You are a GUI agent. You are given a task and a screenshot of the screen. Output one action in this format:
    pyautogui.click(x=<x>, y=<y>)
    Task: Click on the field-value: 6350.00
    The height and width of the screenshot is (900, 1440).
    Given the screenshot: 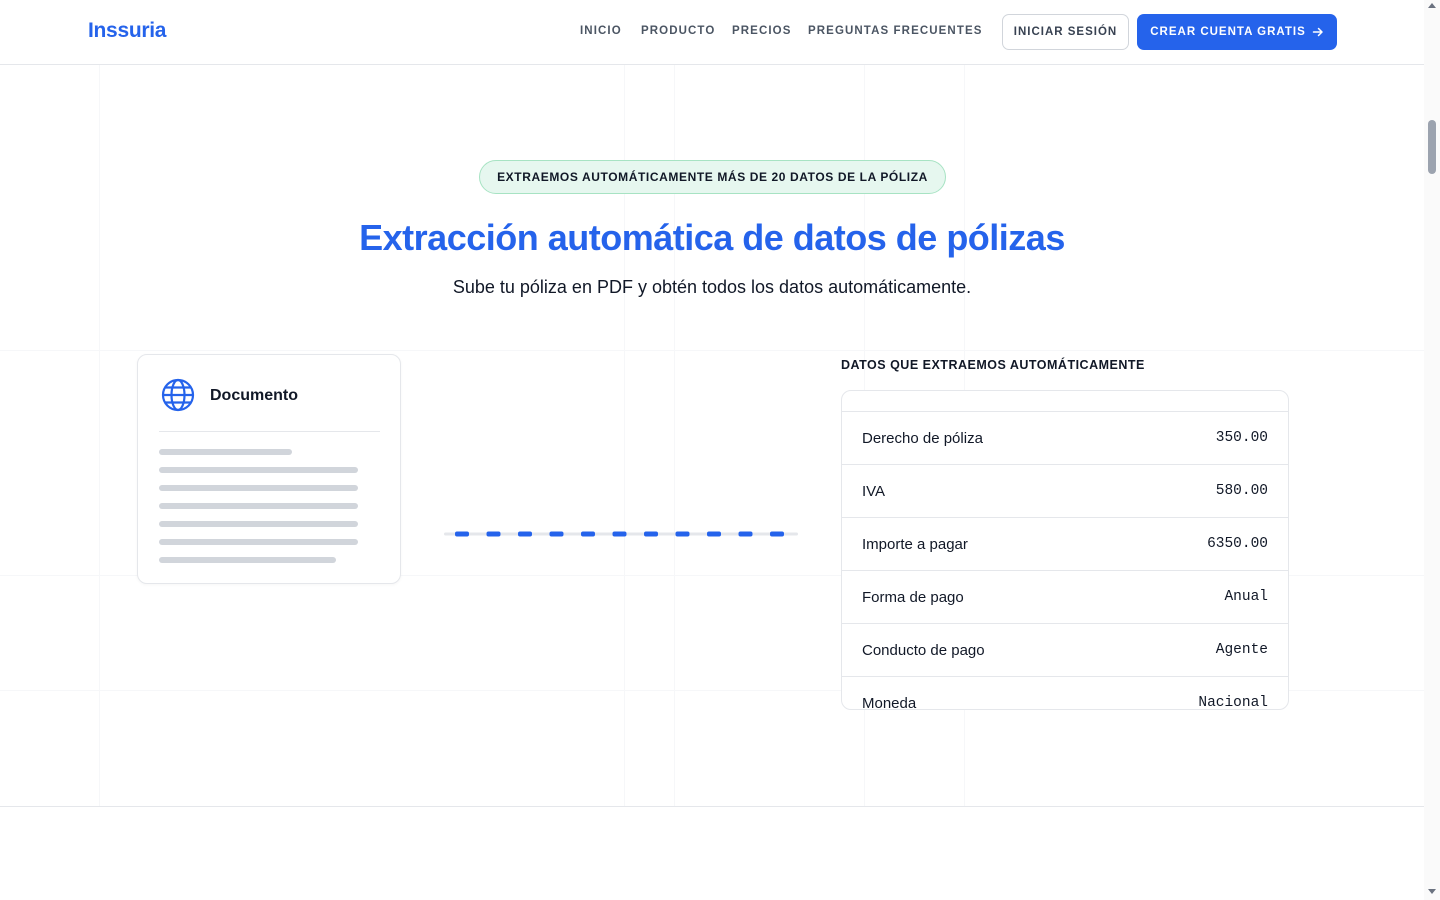 What is the action you would take?
    pyautogui.click(x=1237, y=544)
    